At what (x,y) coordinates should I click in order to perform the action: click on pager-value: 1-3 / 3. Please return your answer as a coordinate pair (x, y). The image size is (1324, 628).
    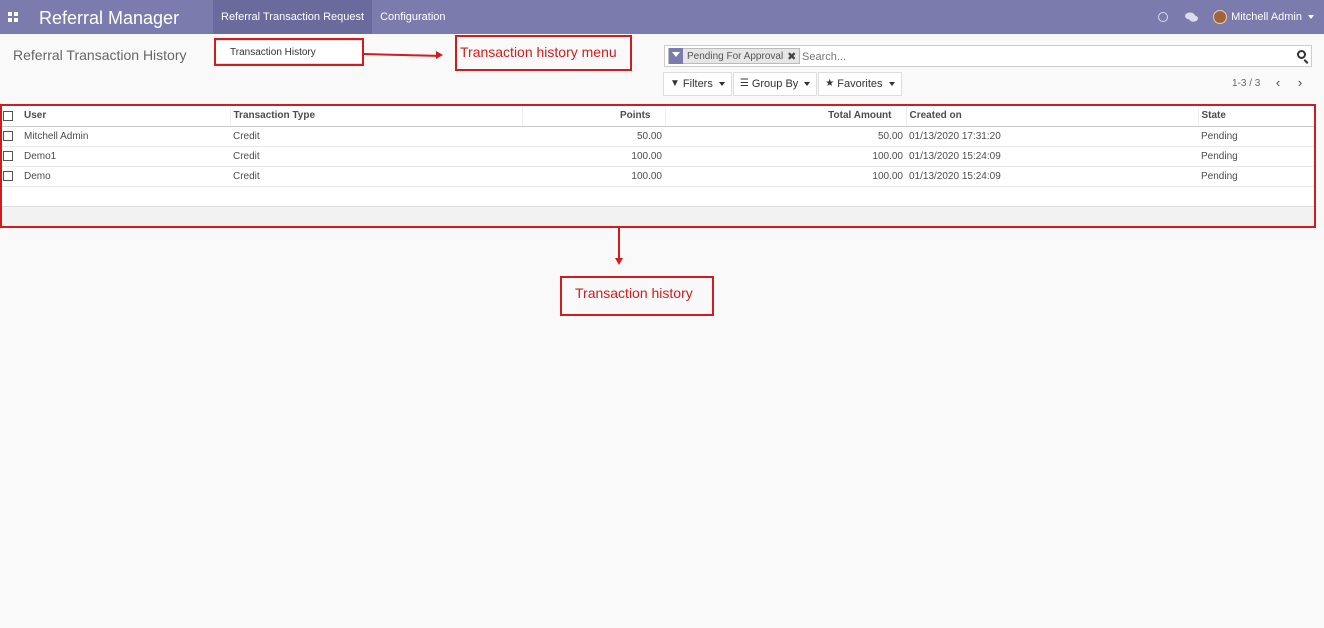
    Looking at the image, I should click on (1246, 83).